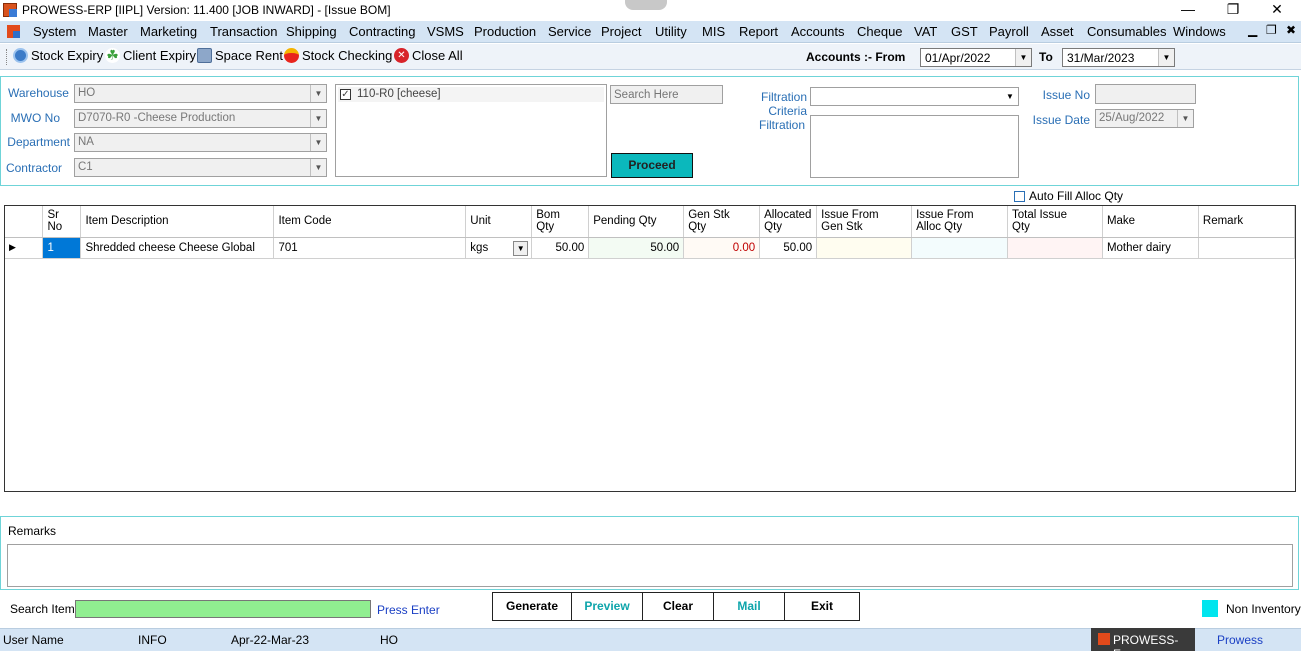  I want to click on client-expiry-button: ☘ Client Expiry, so click(150, 55).